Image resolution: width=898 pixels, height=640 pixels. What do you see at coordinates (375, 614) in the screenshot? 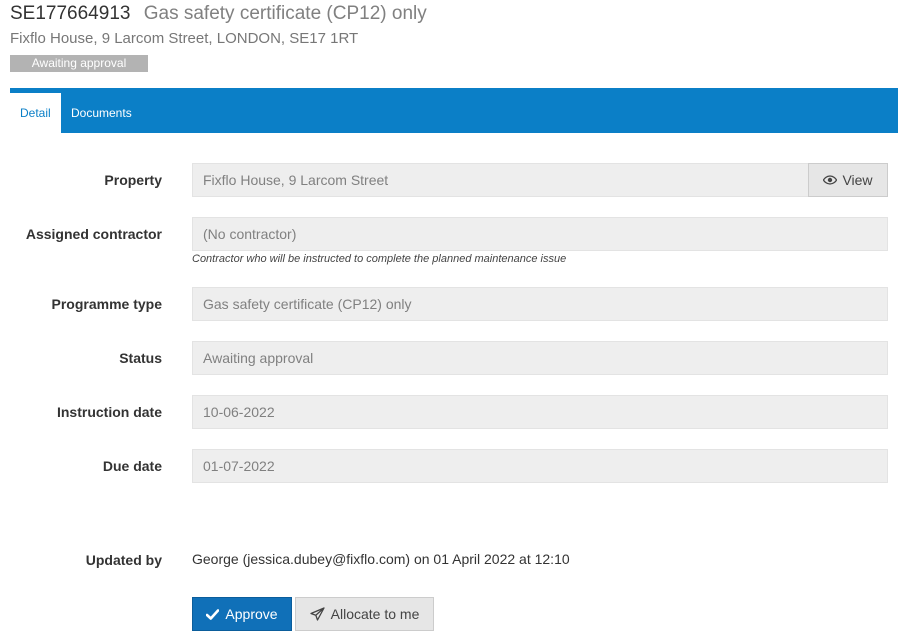
I see `allocate-button-label: Allocate to me` at bounding box center [375, 614].